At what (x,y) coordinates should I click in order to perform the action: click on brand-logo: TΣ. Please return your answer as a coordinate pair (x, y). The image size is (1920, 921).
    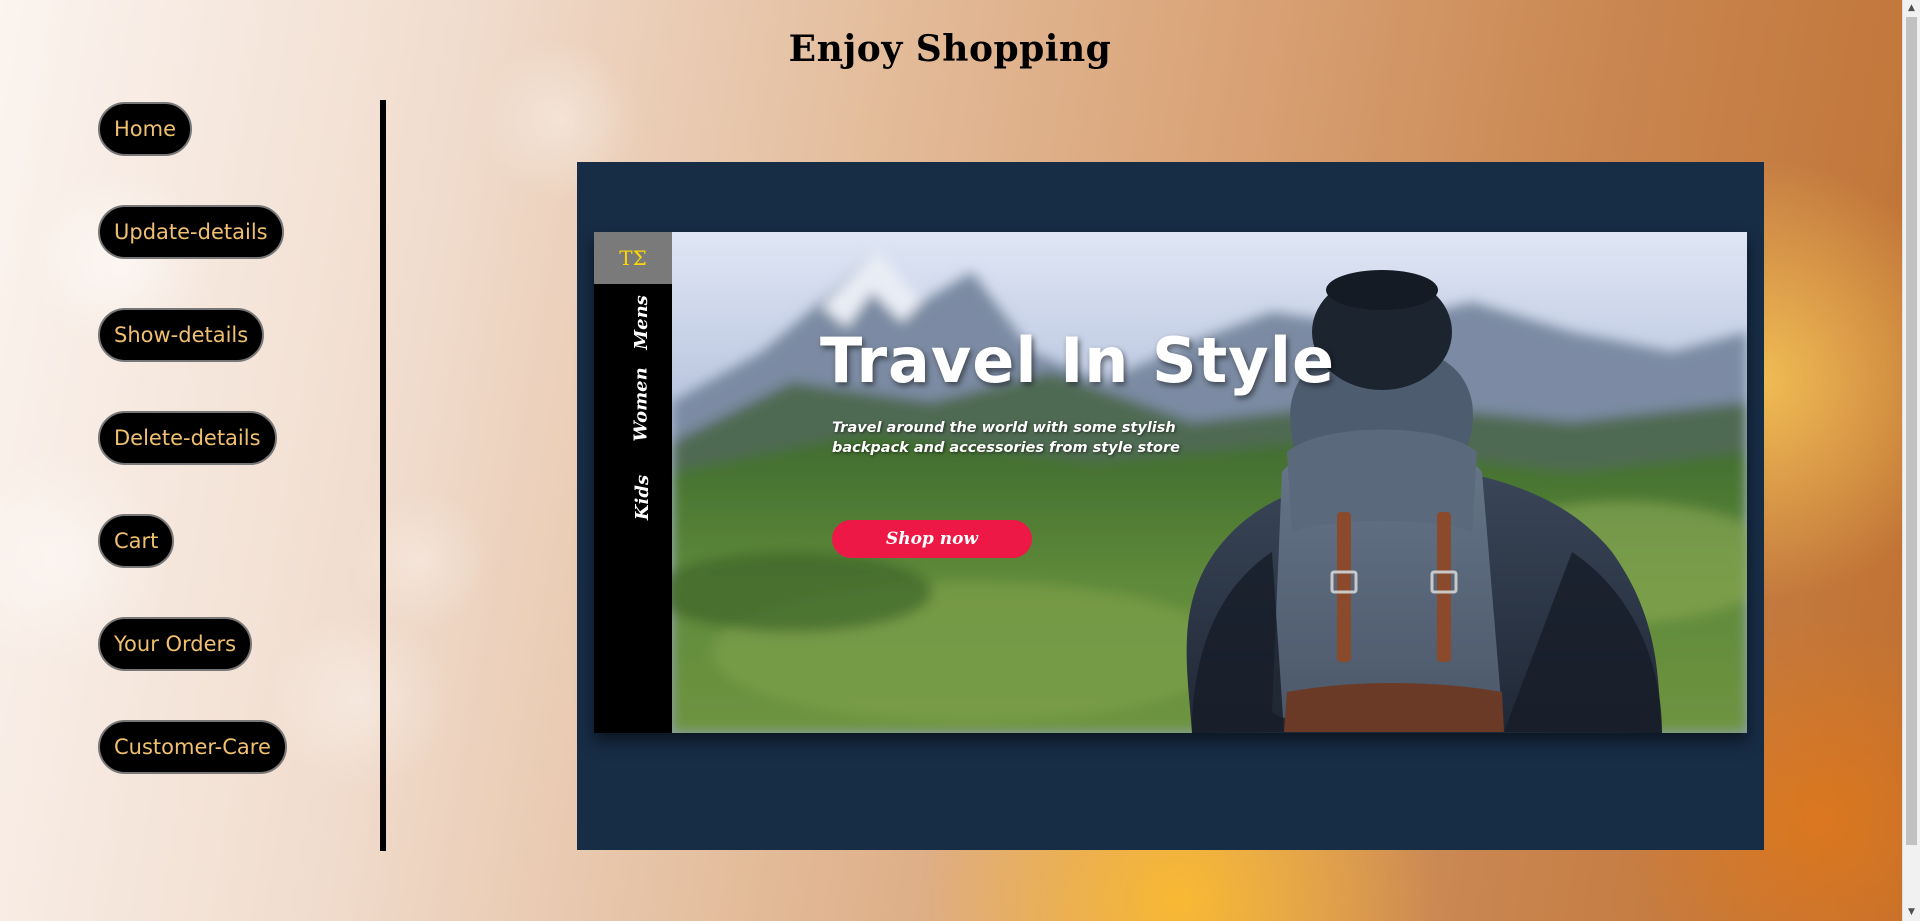
    Looking at the image, I should click on (633, 258).